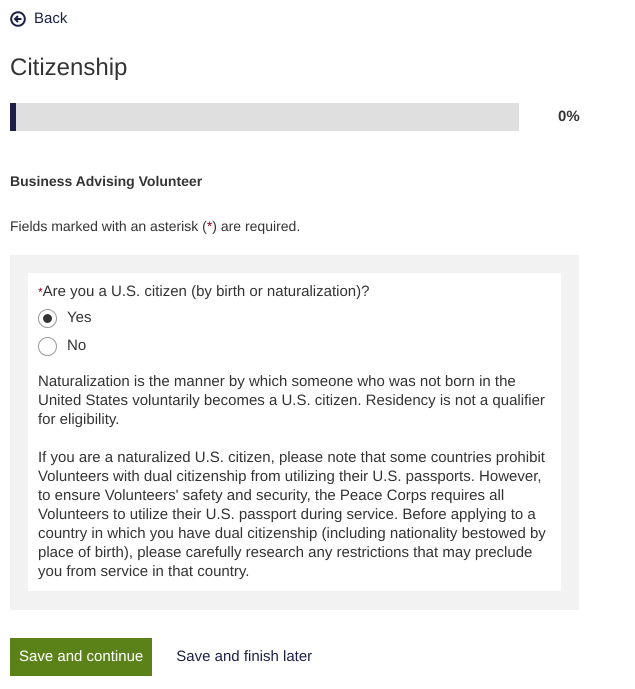  Describe the element at coordinates (293, 318) in the screenshot. I see `radio-option: Yes` at that location.